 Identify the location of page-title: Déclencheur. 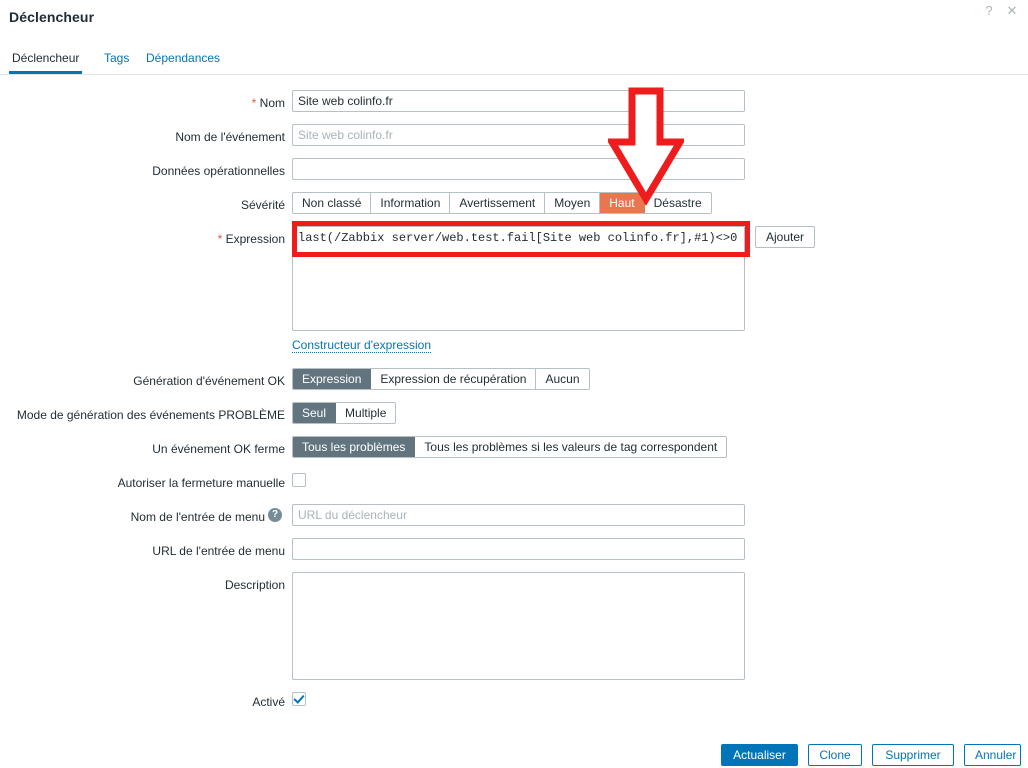
(52, 17).